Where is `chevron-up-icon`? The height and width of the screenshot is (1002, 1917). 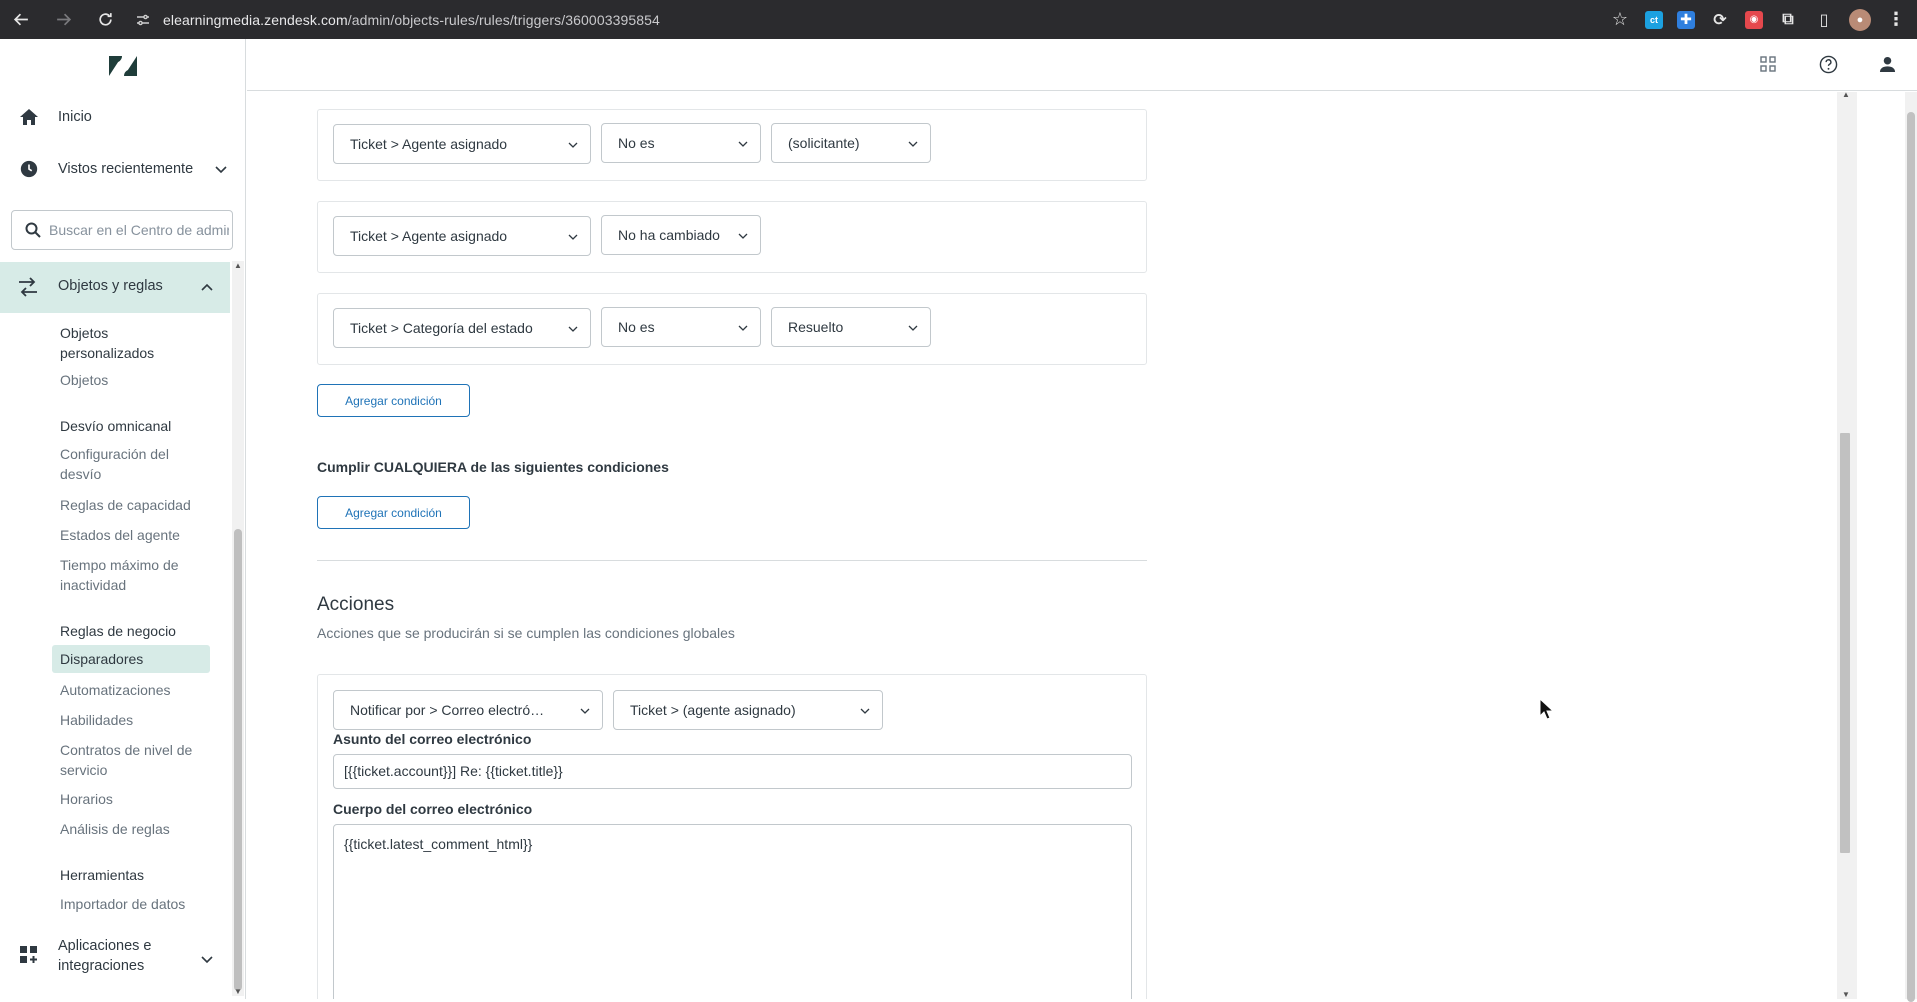 chevron-up-icon is located at coordinates (207, 287).